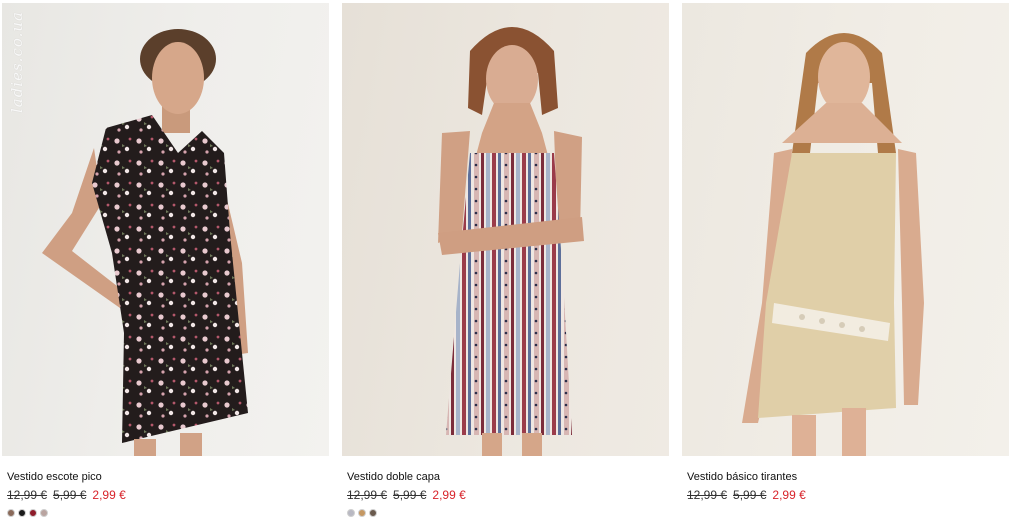  Describe the element at coordinates (848, 477) in the screenshot. I see `product-name: Vestido básico tirantes` at that location.